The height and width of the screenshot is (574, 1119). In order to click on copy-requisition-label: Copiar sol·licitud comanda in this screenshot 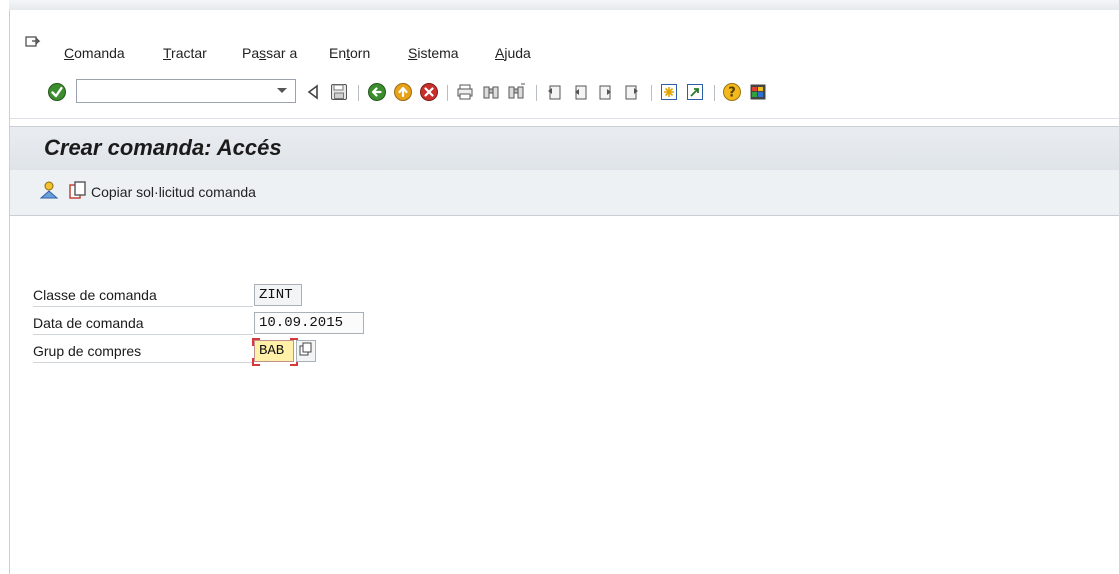, I will do `click(173, 192)`.